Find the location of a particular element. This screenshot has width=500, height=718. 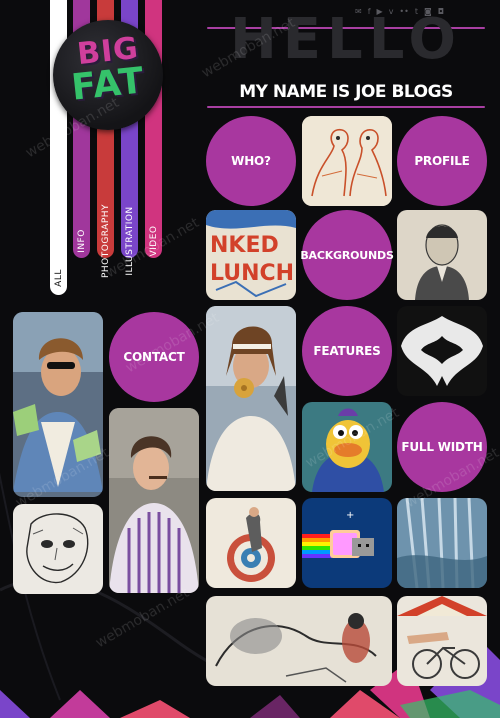

who-circle: WHO? is located at coordinates (251, 161).